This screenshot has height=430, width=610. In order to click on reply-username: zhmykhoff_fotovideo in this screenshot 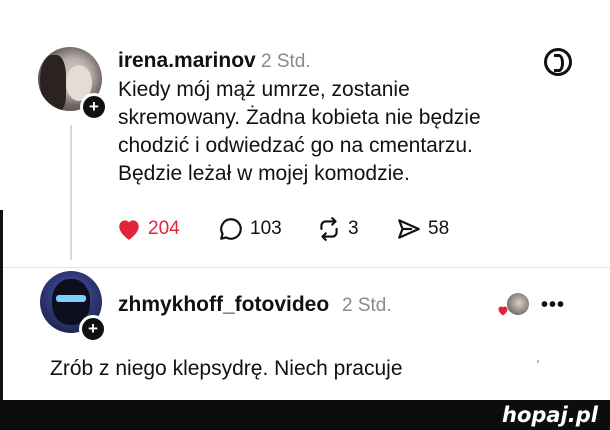, I will do `click(223, 305)`.